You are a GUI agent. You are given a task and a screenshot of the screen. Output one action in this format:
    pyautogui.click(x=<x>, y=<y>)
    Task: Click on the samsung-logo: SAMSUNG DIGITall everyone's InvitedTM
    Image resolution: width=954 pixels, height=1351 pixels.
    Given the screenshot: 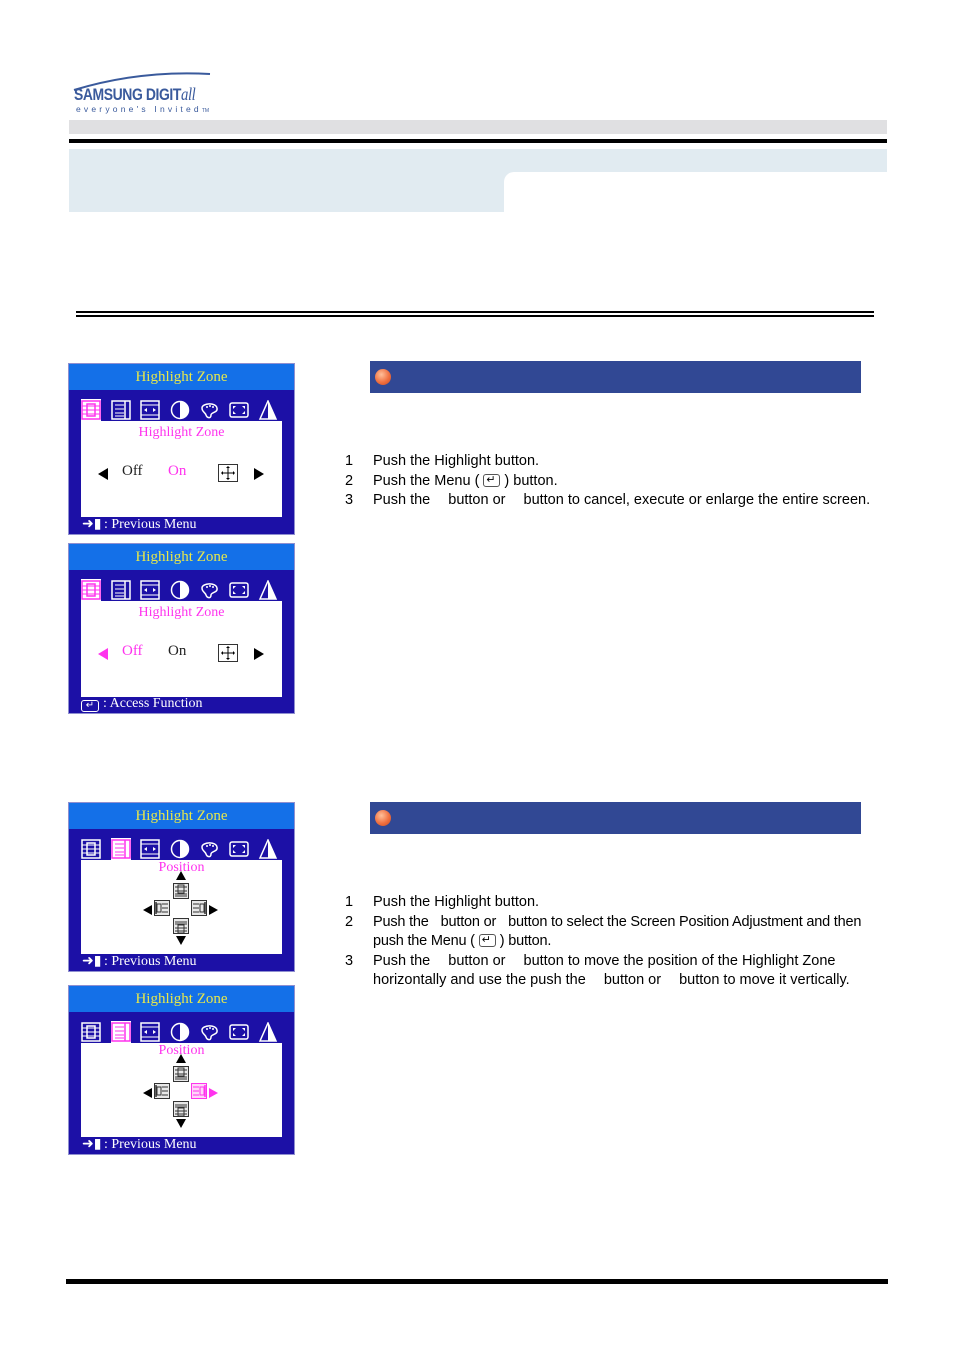 What is the action you would take?
    pyautogui.click(x=142, y=93)
    